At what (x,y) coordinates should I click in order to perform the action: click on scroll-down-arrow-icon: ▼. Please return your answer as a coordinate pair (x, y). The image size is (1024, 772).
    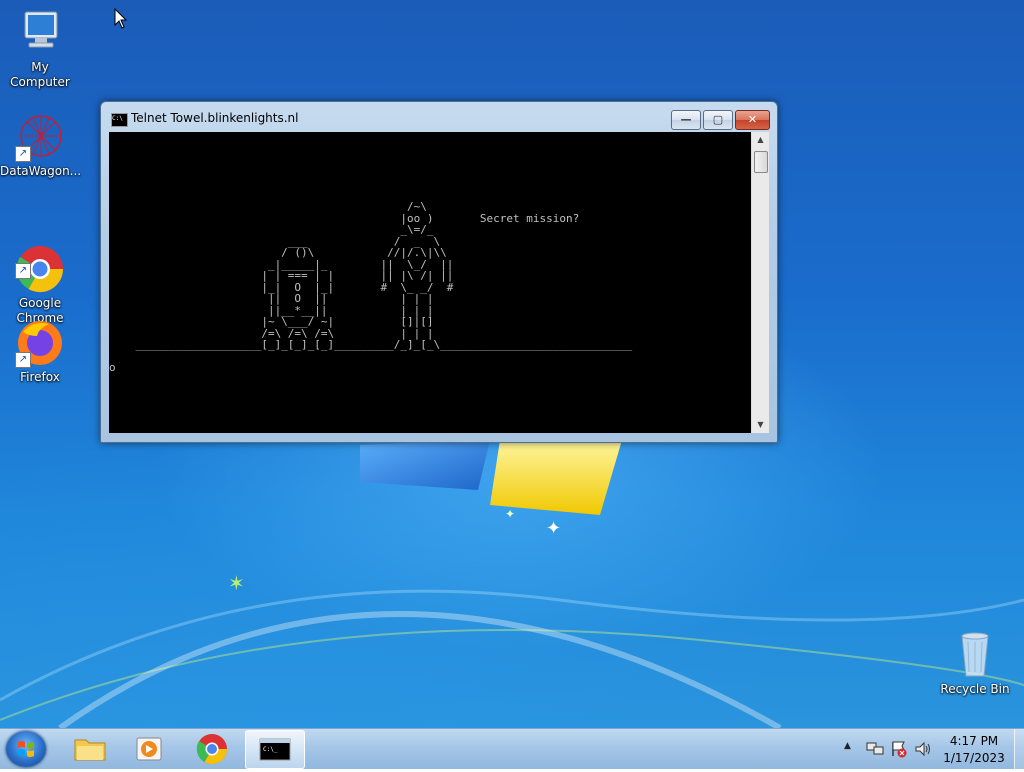
    Looking at the image, I should click on (760, 425).